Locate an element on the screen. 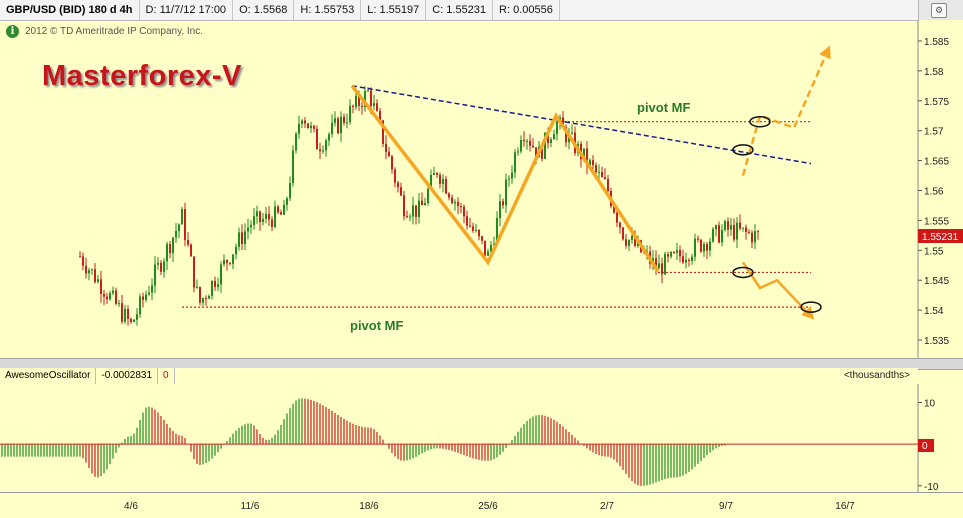  indicator-name: AwesomeOscillator is located at coordinates (48, 376).